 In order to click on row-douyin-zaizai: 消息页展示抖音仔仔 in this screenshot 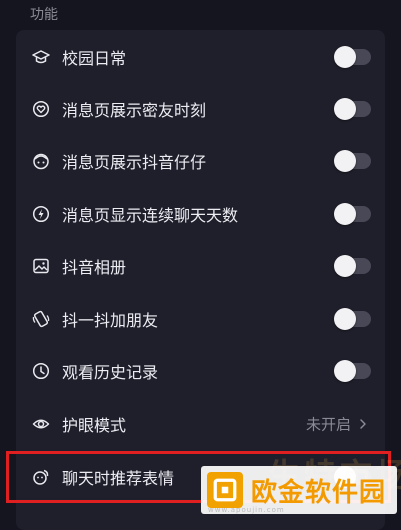, I will do `click(200, 160)`.